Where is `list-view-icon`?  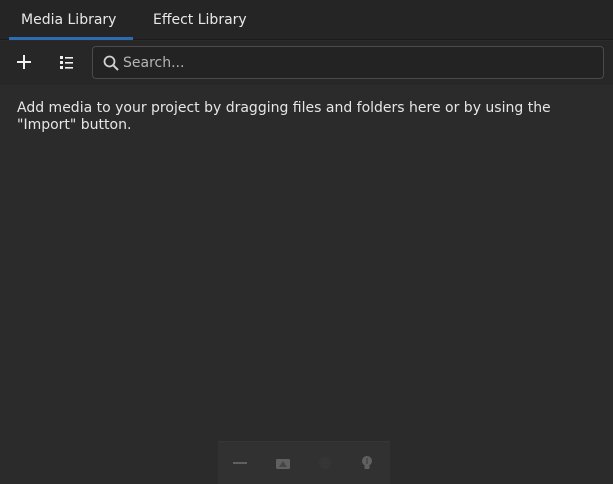 list-view-icon is located at coordinates (66, 62).